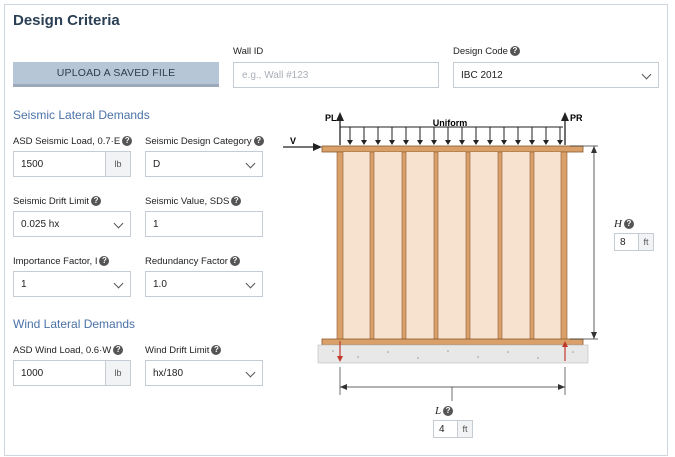 This screenshot has height=457, width=675. I want to click on seismic-section-heading: Seismic Lateral Demands, so click(81, 115).